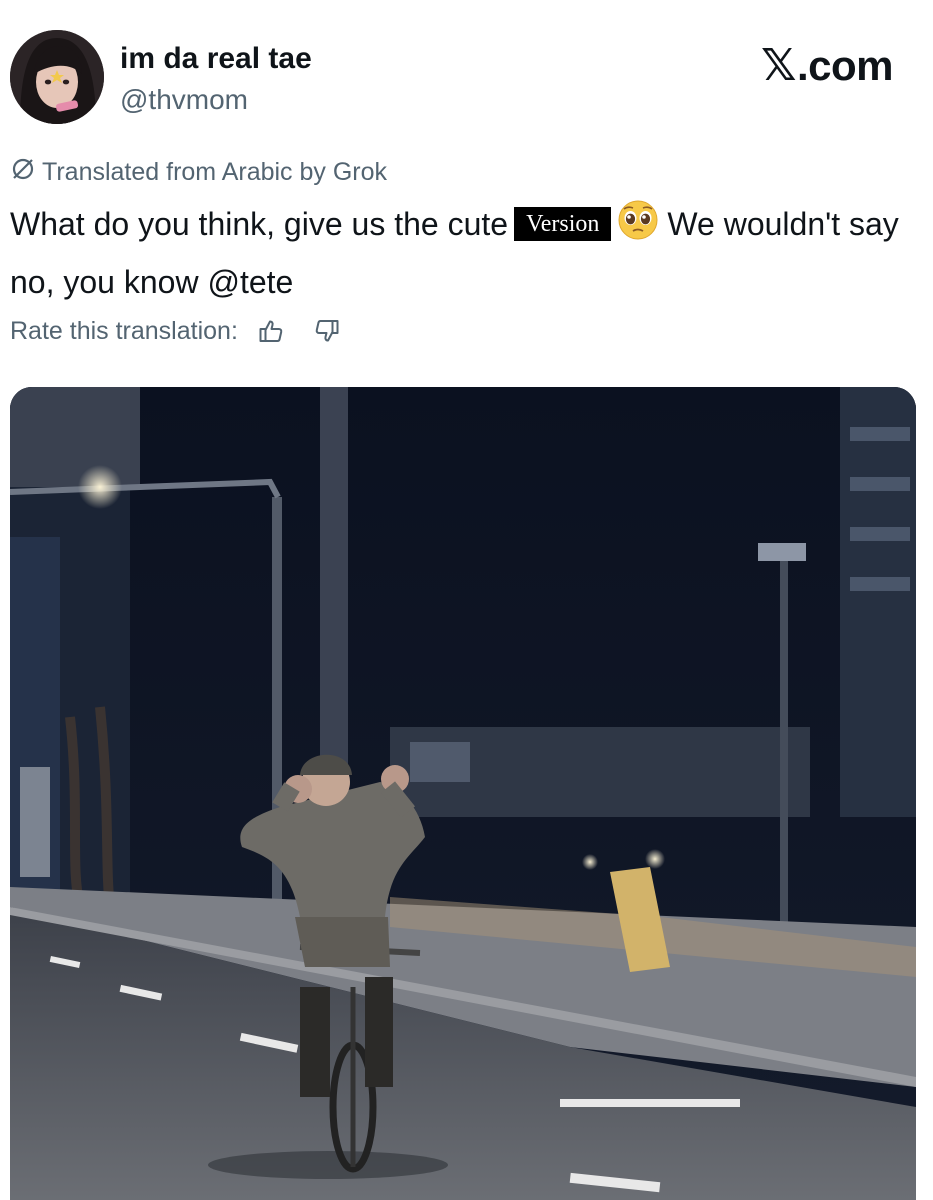 The image size is (933, 1200). What do you see at coordinates (23, 172) in the screenshot?
I see `translate-slash-icon` at bounding box center [23, 172].